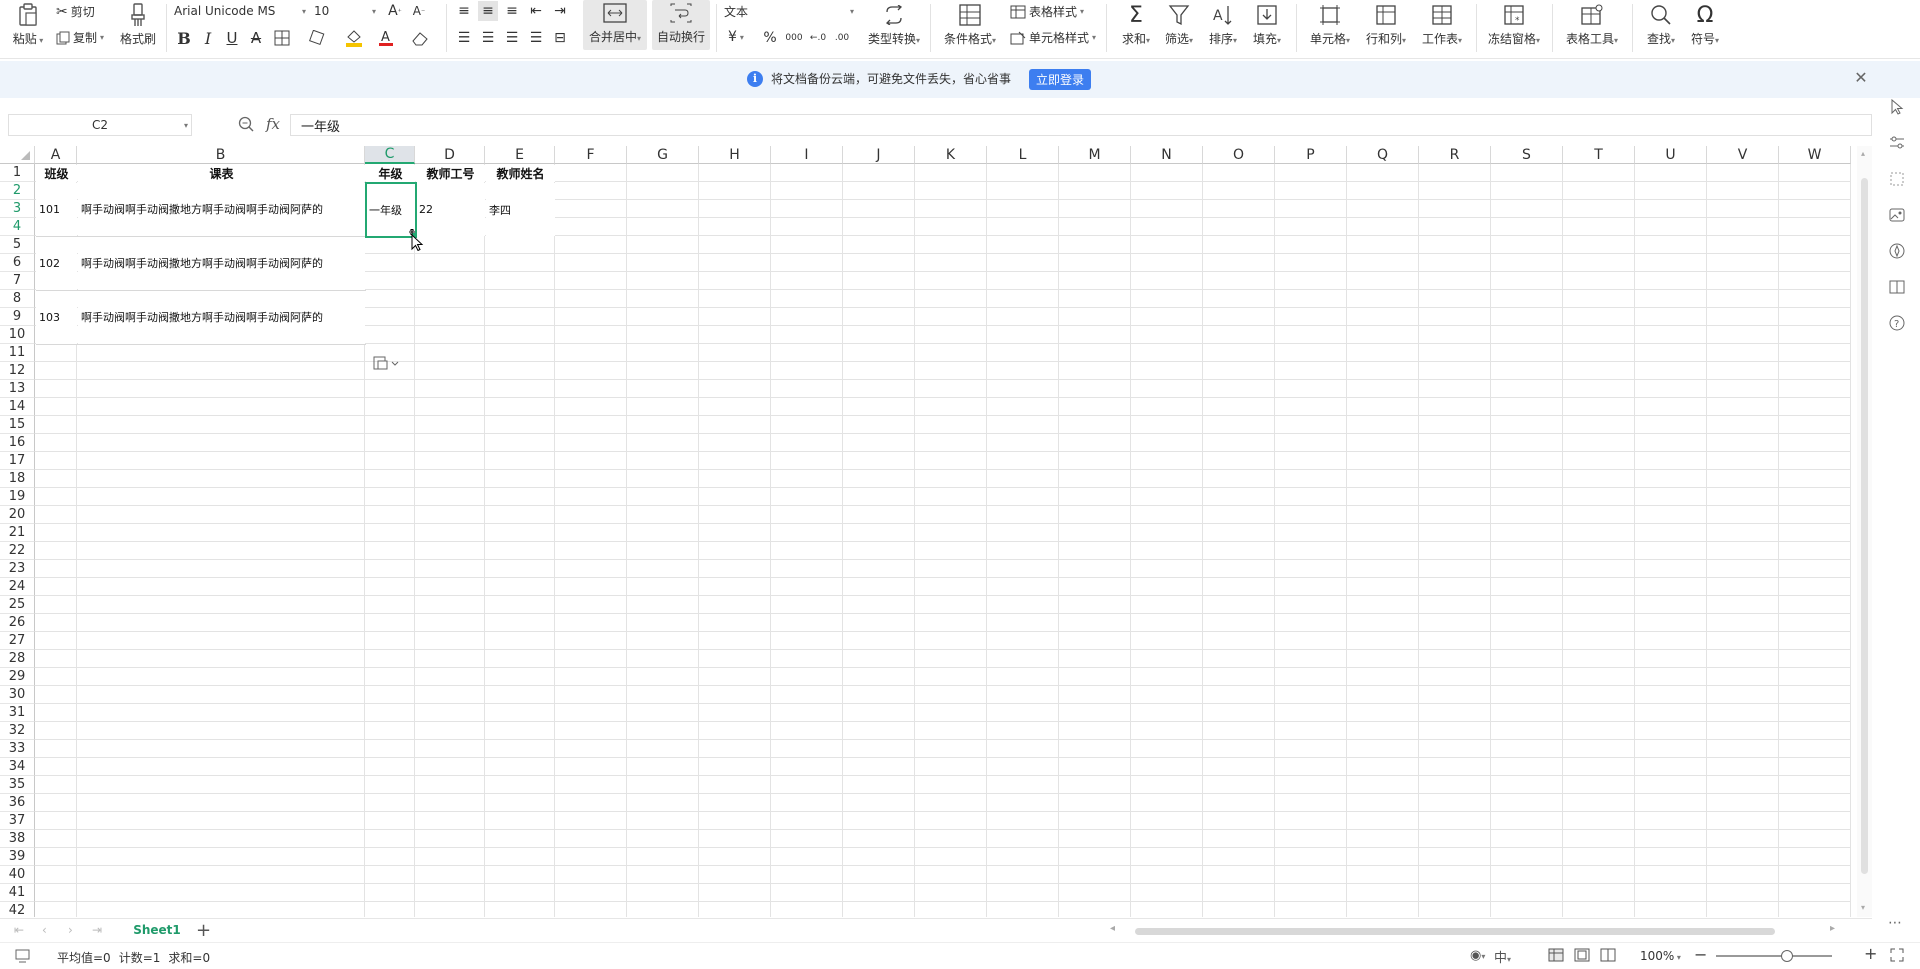  What do you see at coordinates (390, 155) in the screenshot?
I see `column-header-c: C` at bounding box center [390, 155].